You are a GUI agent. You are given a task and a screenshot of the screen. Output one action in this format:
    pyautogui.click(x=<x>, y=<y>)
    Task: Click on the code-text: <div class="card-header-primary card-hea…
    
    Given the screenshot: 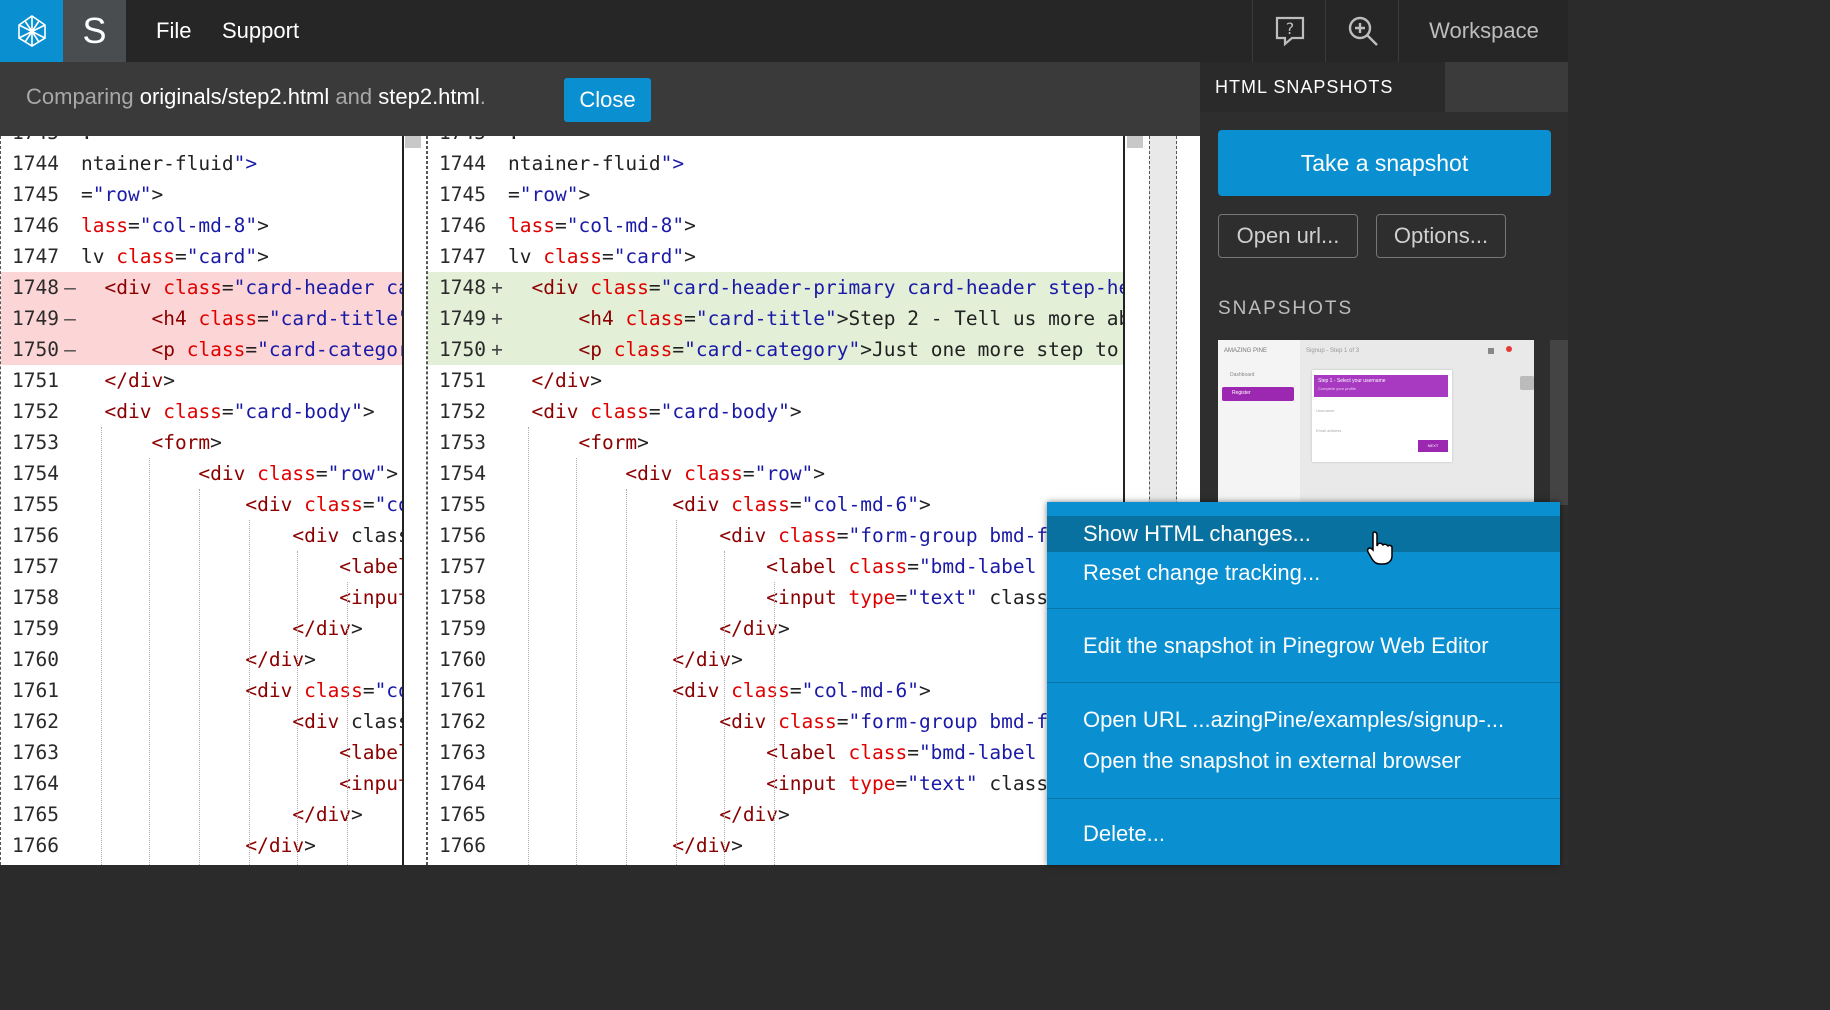 What is the action you would take?
    pyautogui.click(x=827, y=287)
    